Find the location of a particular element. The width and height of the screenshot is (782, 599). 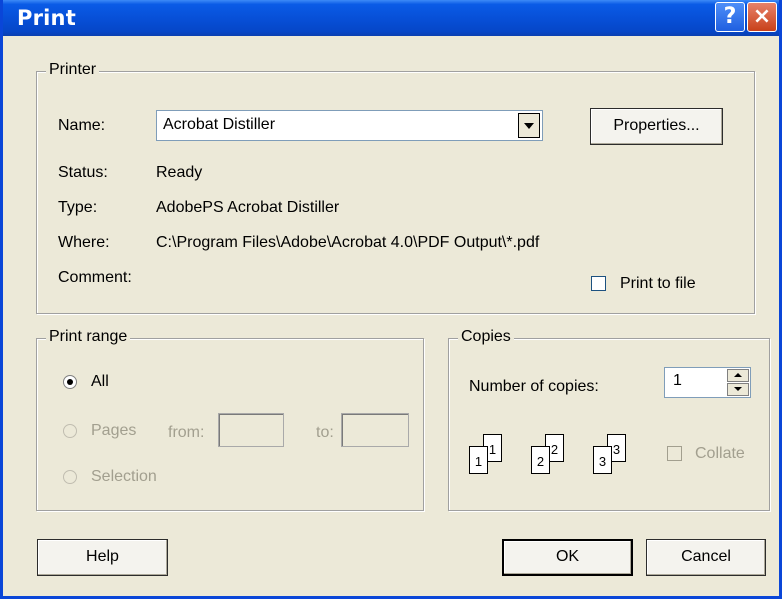

chevron-down-icon is located at coordinates (529, 125).